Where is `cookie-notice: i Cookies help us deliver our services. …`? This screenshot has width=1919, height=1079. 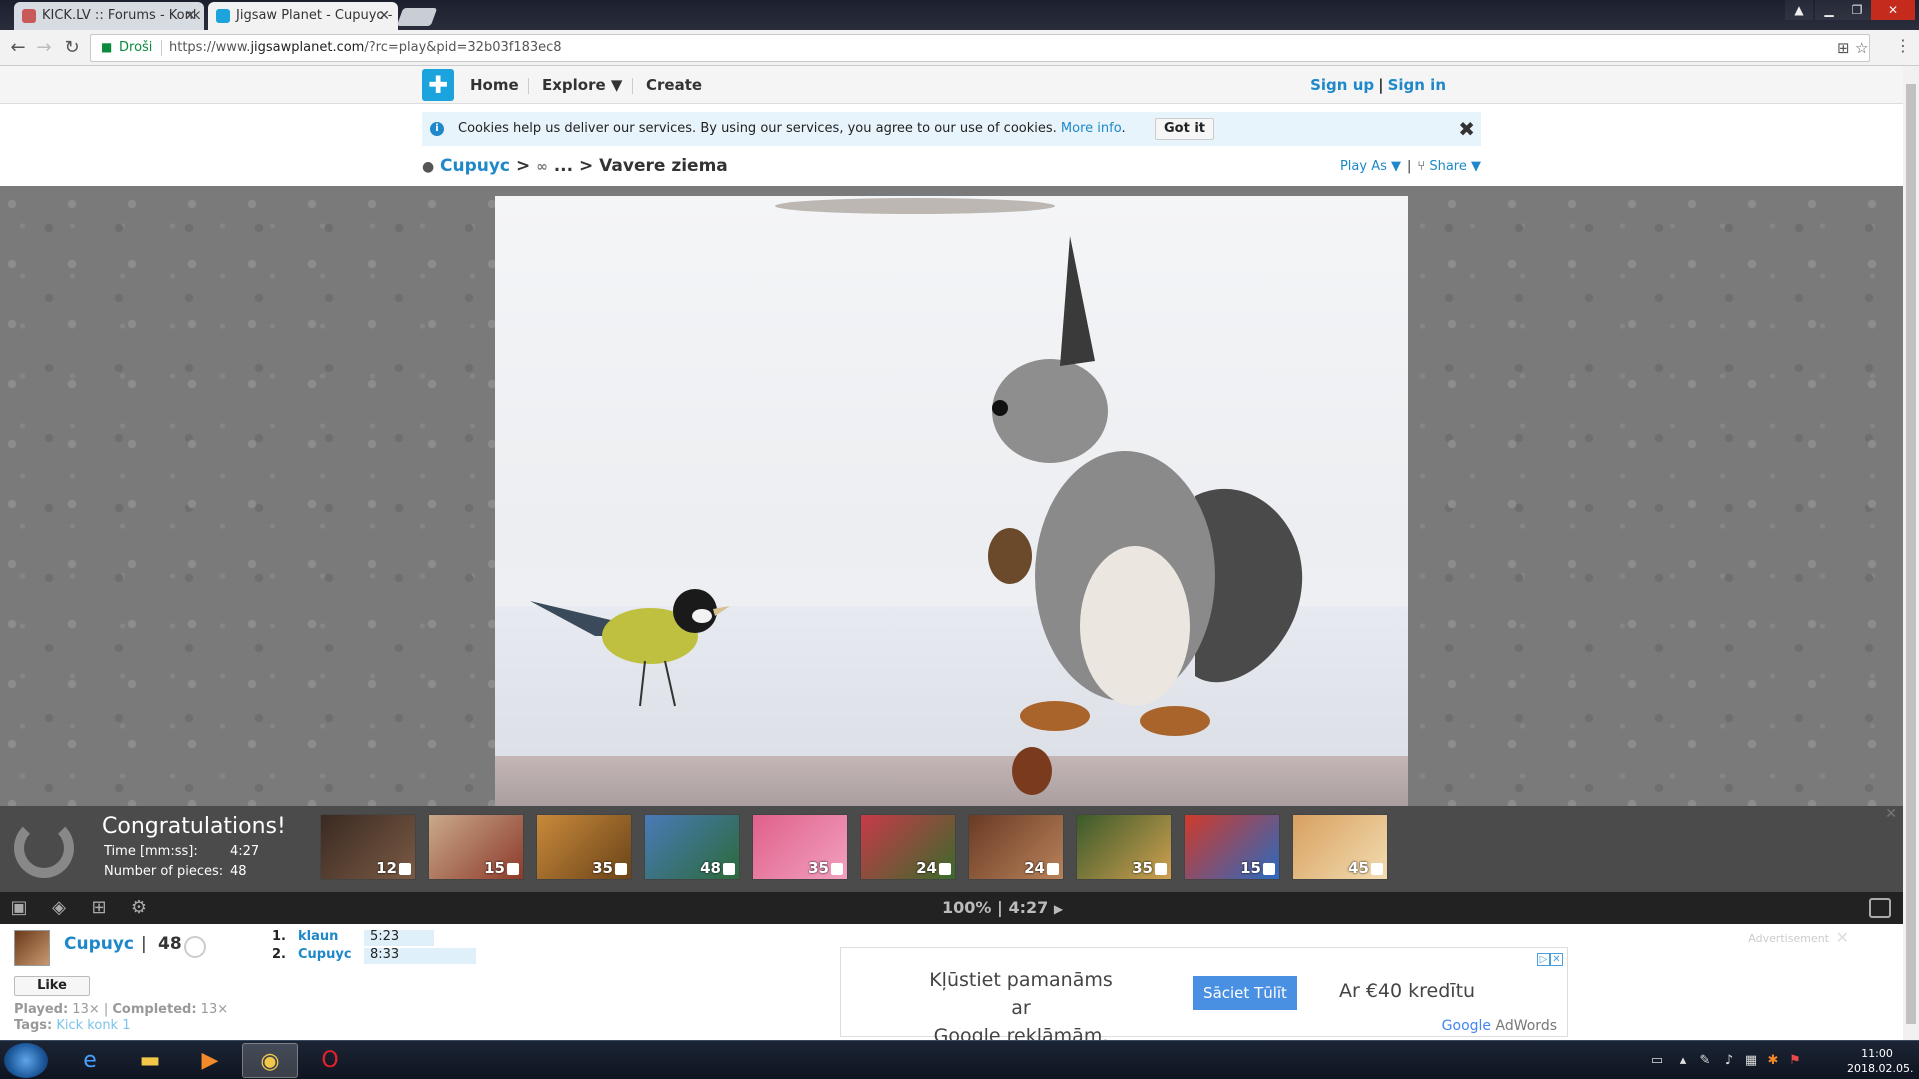 cookie-notice: i Cookies help us deliver our services. … is located at coordinates (951, 129).